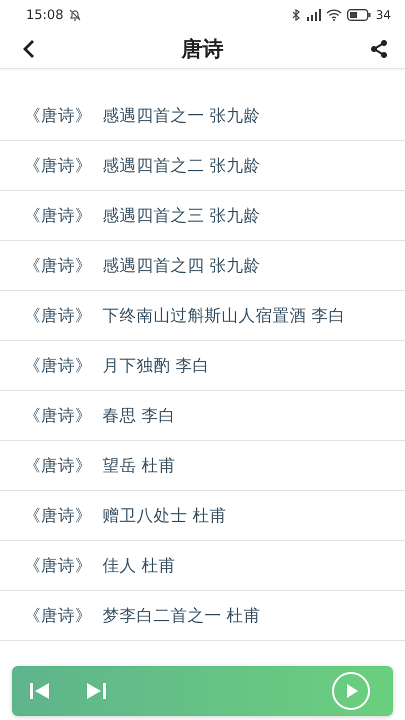 This screenshot has width=405, height=720. Describe the element at coordinates (40, 691) in the screenshot. I see `previous-icon` at that location.